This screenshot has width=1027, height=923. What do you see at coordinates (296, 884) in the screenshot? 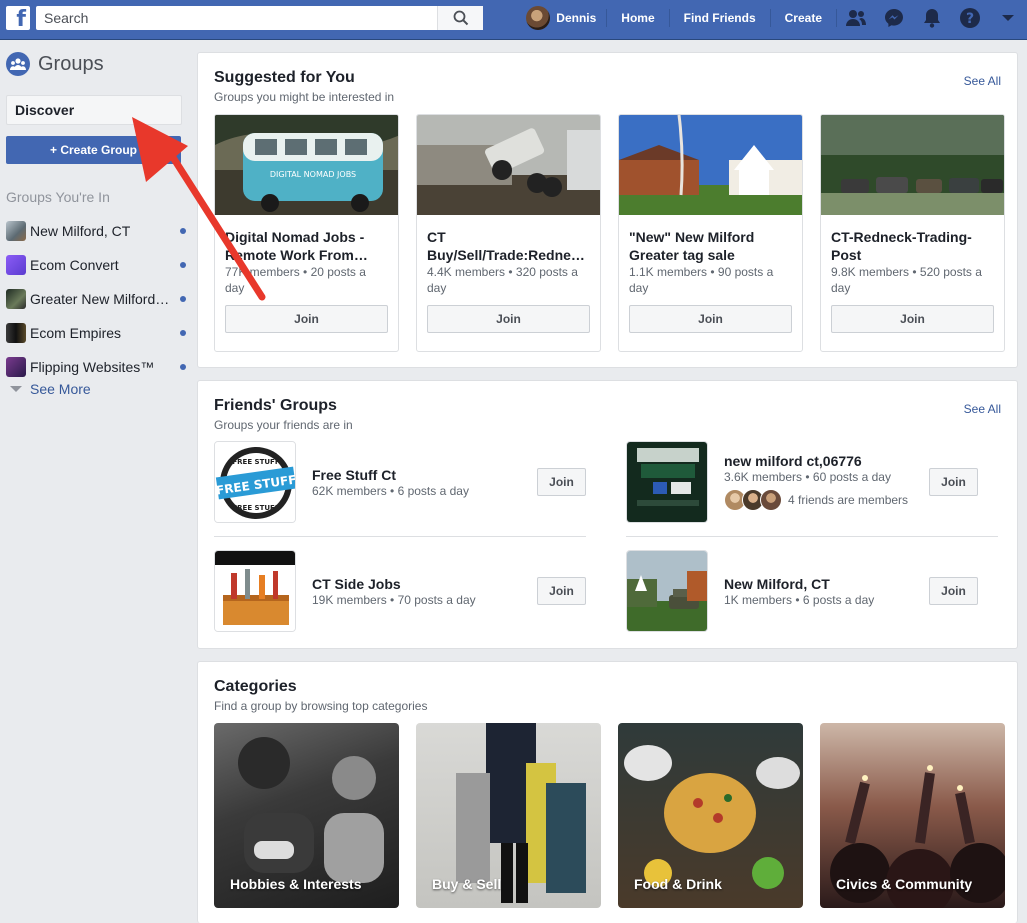
I see `category-label: Hobbies & Interests` at bounding box center [296, 884].